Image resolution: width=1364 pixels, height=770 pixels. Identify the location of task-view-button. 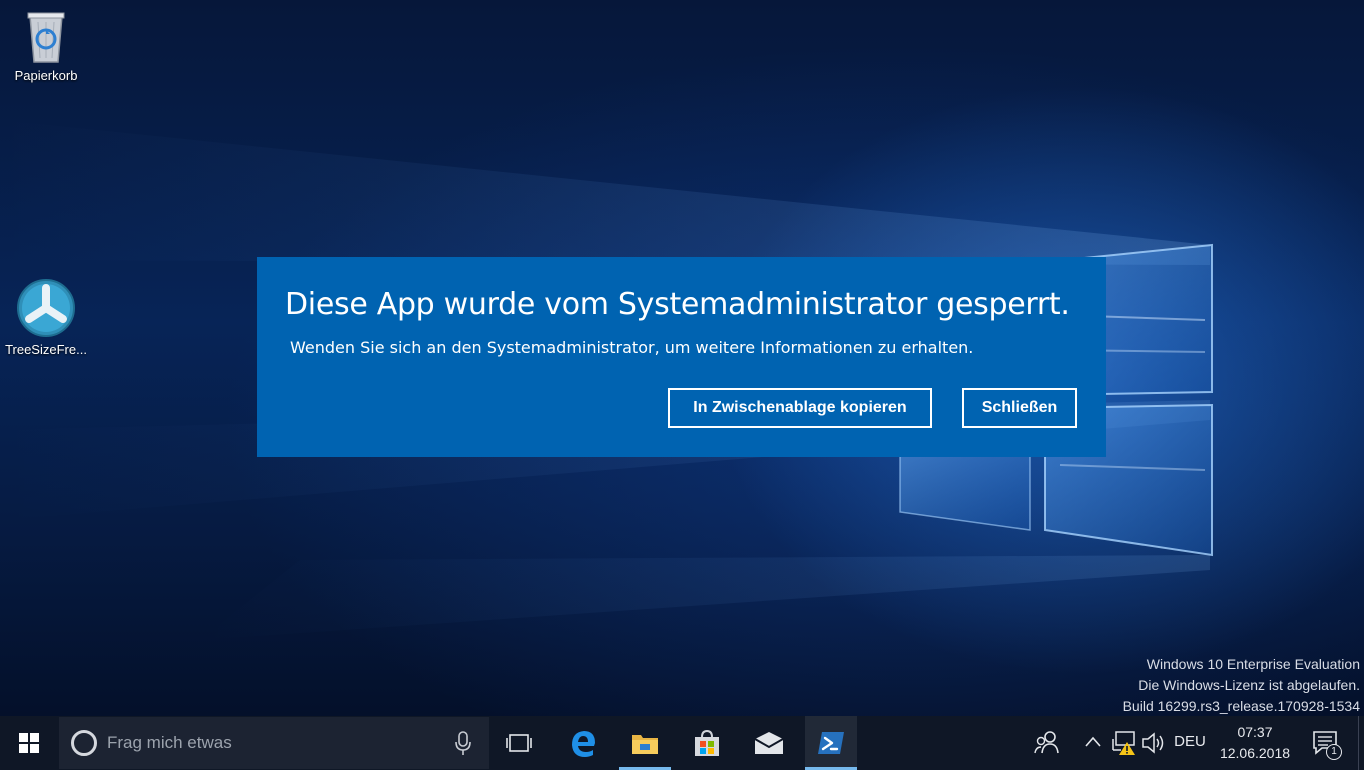
(519, 743).